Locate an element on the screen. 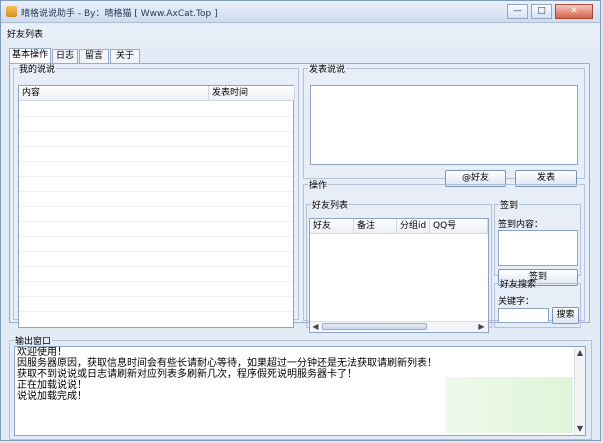  window-title: 晴格说说助手 - By：晴格猫 [ Www.AxCat.Top ] is located at coordinates (119, 14).